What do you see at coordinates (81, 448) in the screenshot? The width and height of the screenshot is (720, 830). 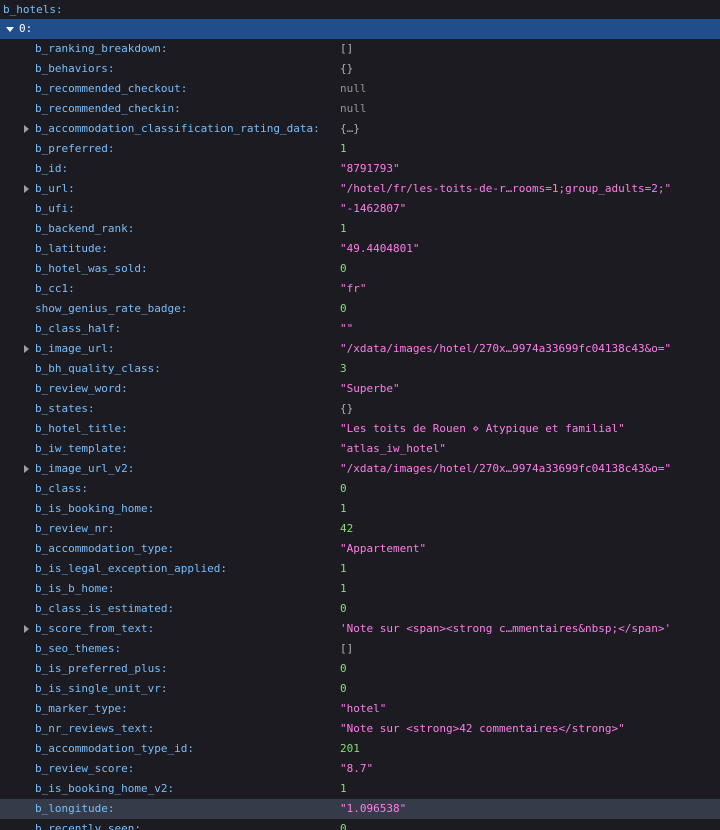 I see `property-key: b_iw_template:` at bounding box center [81, 448].